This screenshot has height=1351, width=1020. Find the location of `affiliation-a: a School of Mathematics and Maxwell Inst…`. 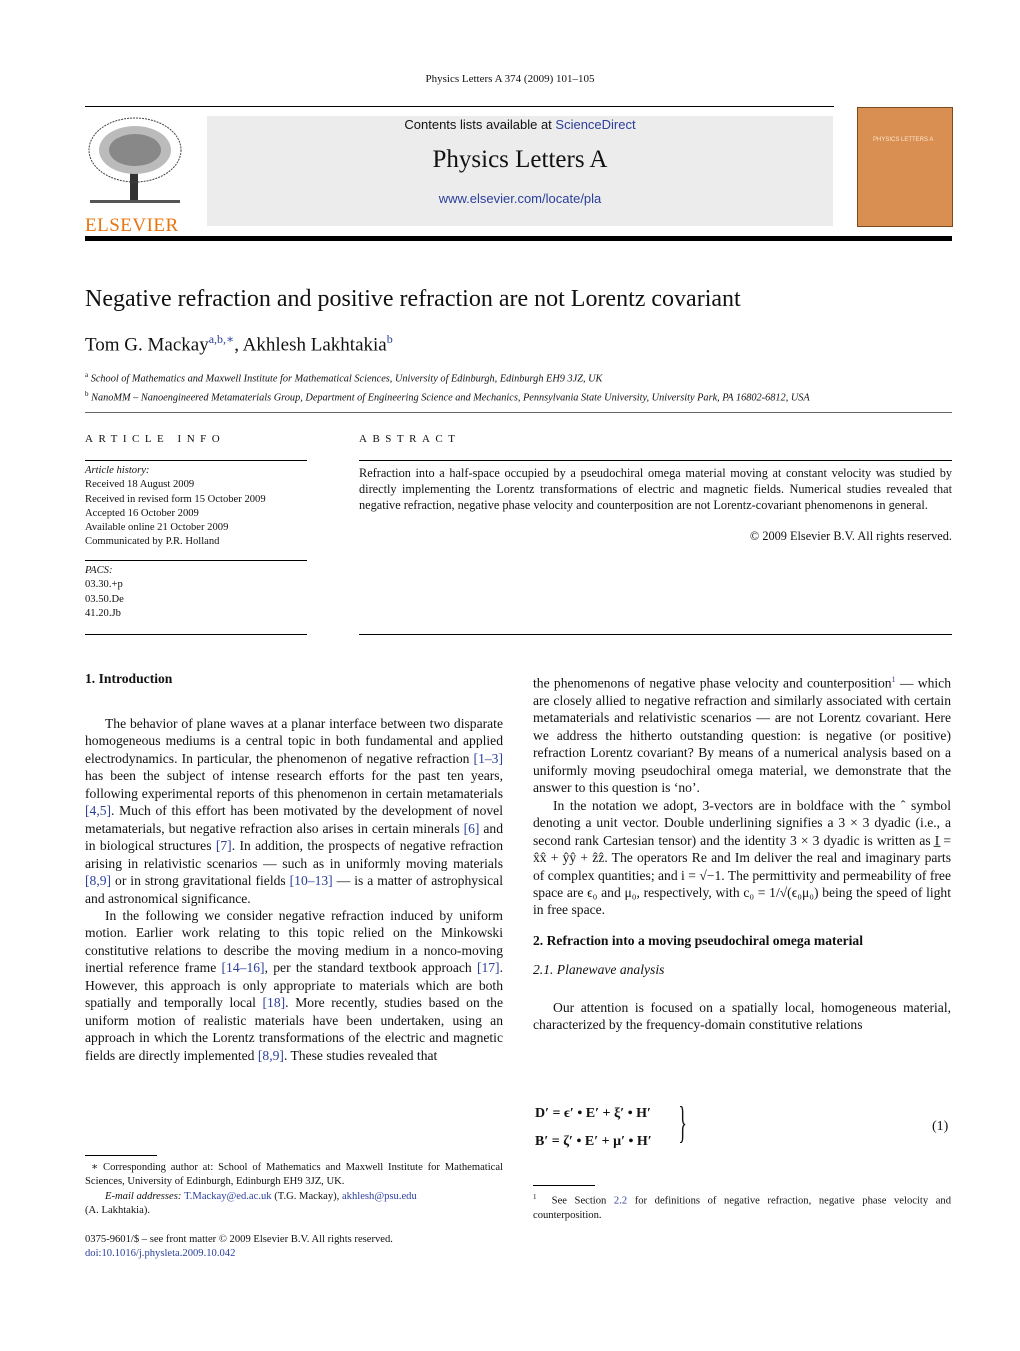

affiliation-a: a School of Mathematics and Maxwell Inst… is located at coordinates (344, 378).